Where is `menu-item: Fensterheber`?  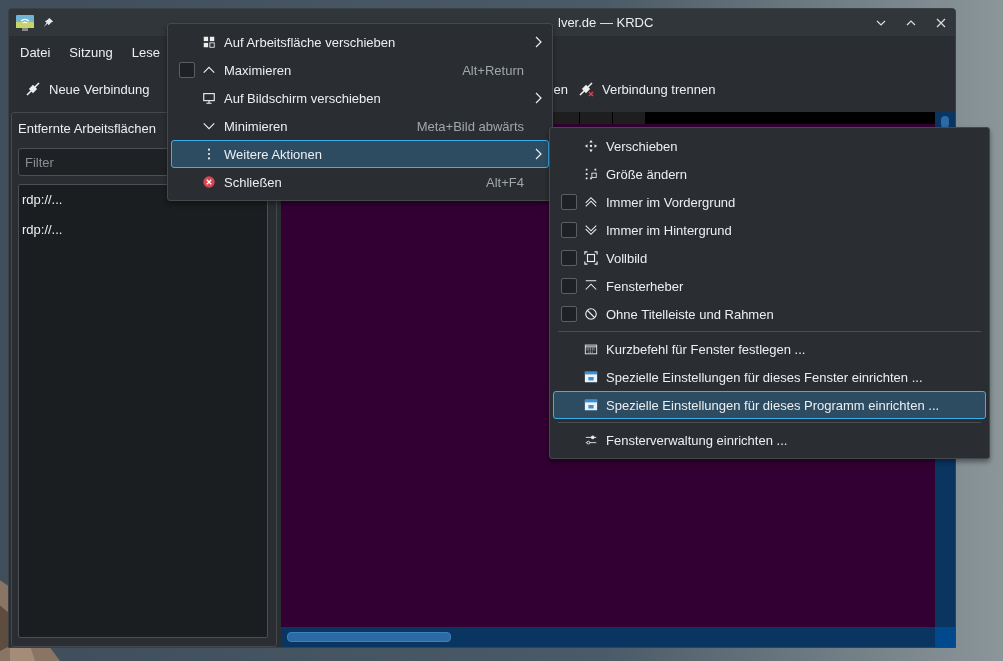 menu-item: Fensterheber is located at coordinates (769, 286).